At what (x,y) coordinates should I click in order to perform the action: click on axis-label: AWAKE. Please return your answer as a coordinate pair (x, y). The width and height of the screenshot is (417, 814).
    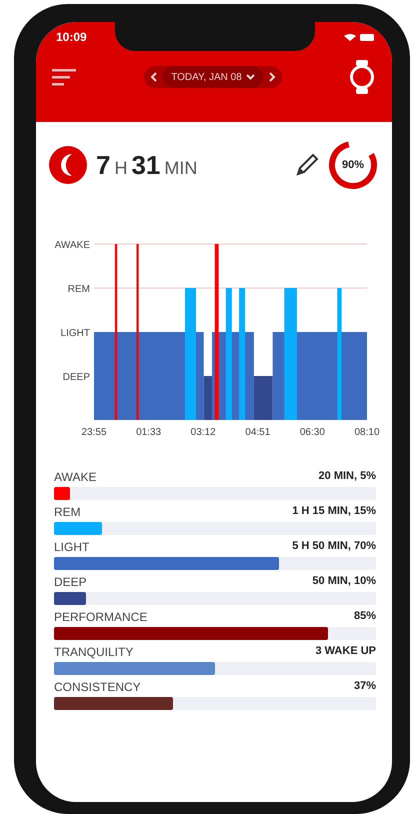
    Looking at the image, I should click on (72, 245).